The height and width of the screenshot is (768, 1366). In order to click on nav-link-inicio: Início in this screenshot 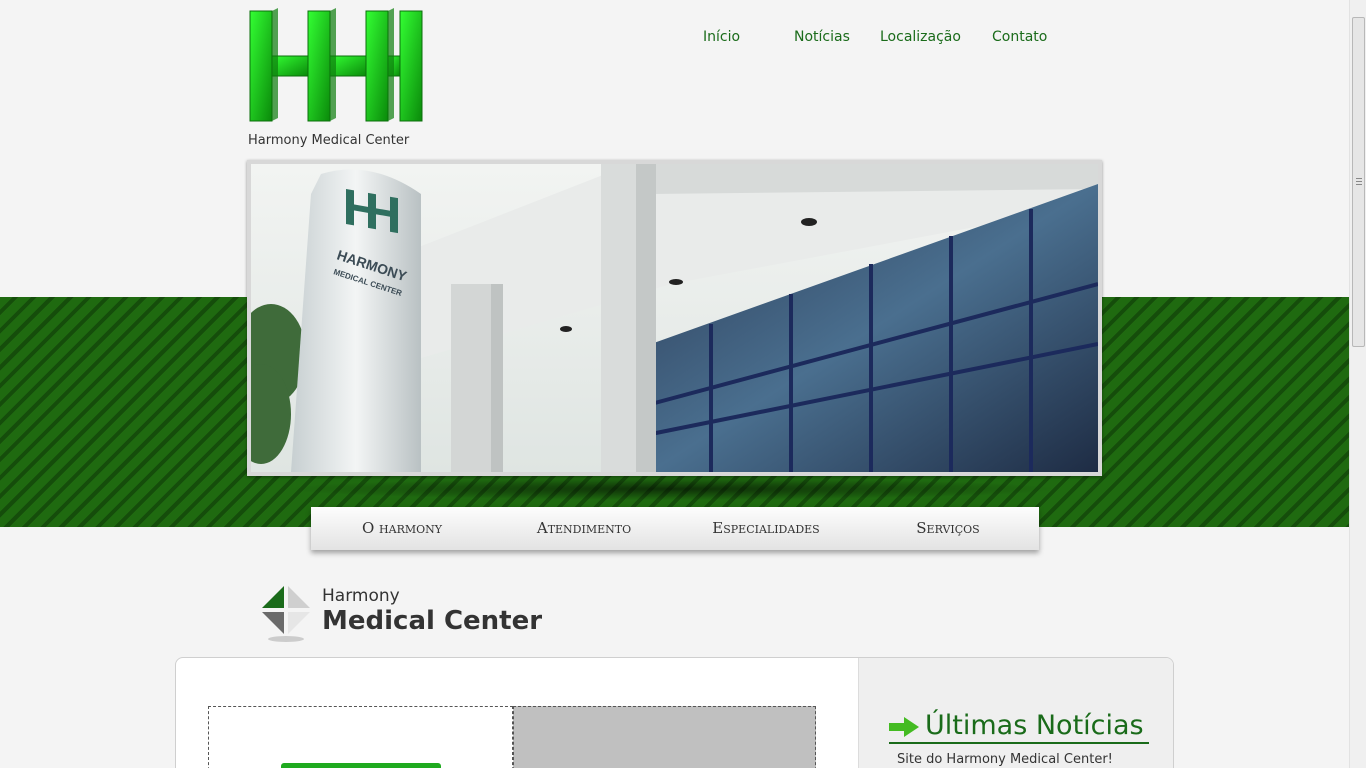, I will do `click(721, 37)`.